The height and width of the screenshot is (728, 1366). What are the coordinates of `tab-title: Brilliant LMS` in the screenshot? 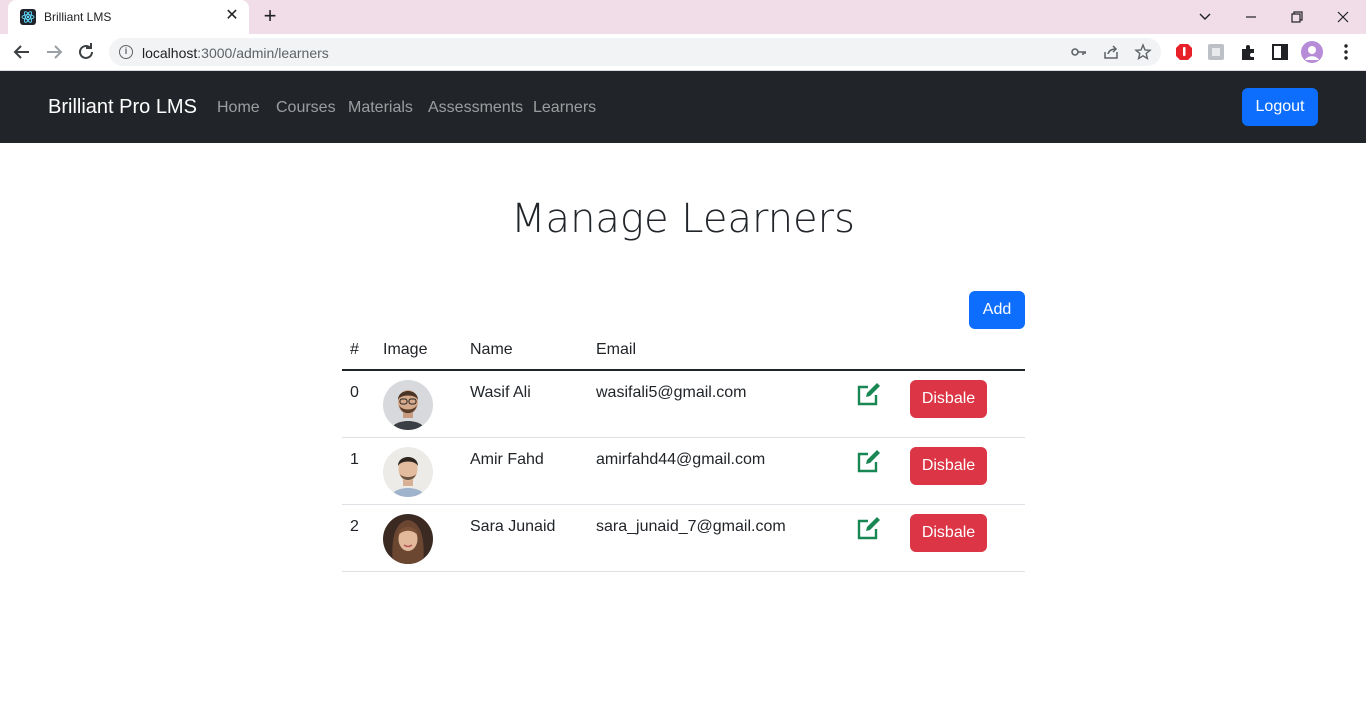 It's located at (78, 17).